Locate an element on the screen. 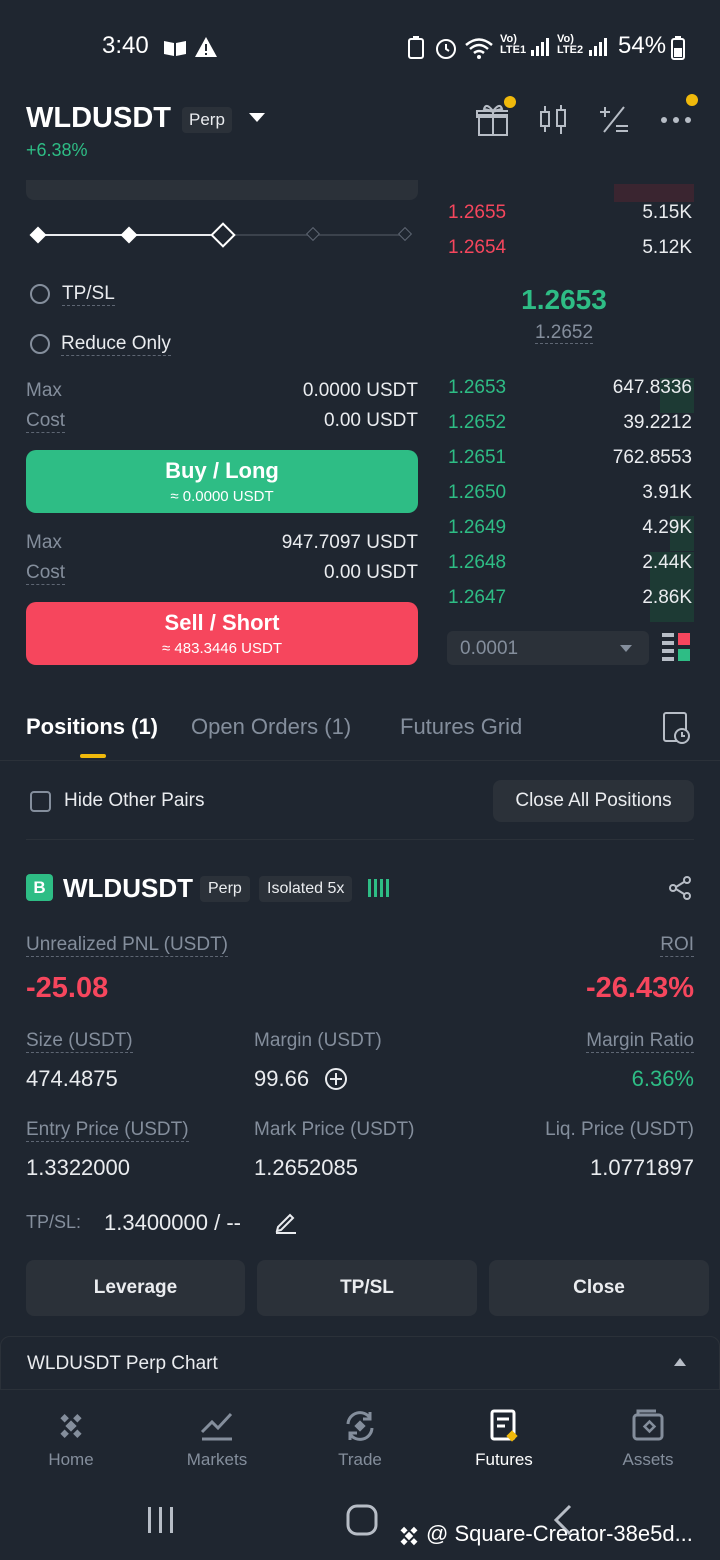  more-icon is located at coordinates (676, 120).